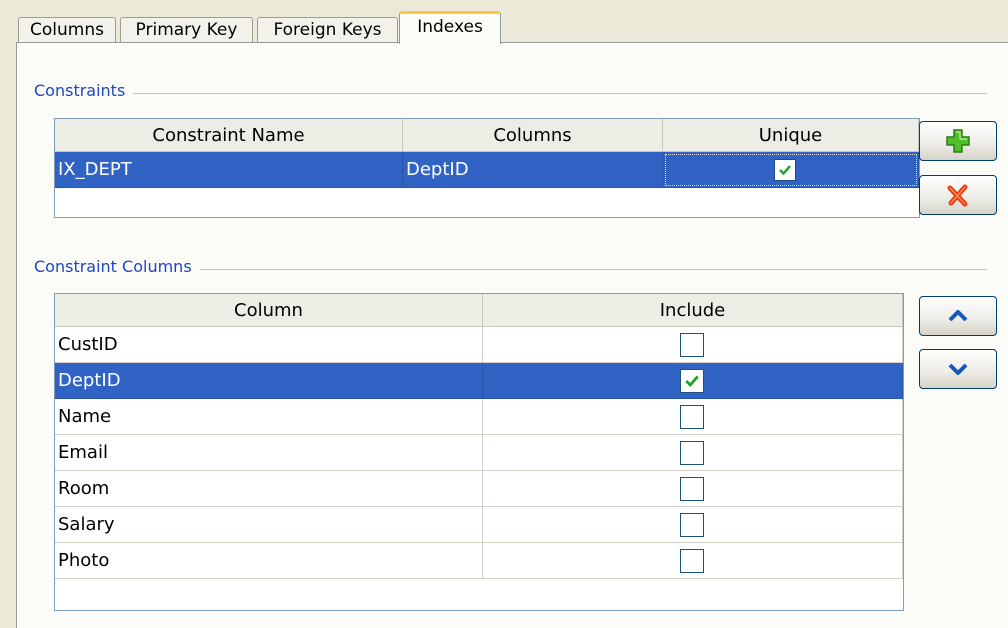 The image size is (1008, 628). Describe the element at coordinates (269, 453) in the screenshot. I see `column-name-cell: Email` at that location.